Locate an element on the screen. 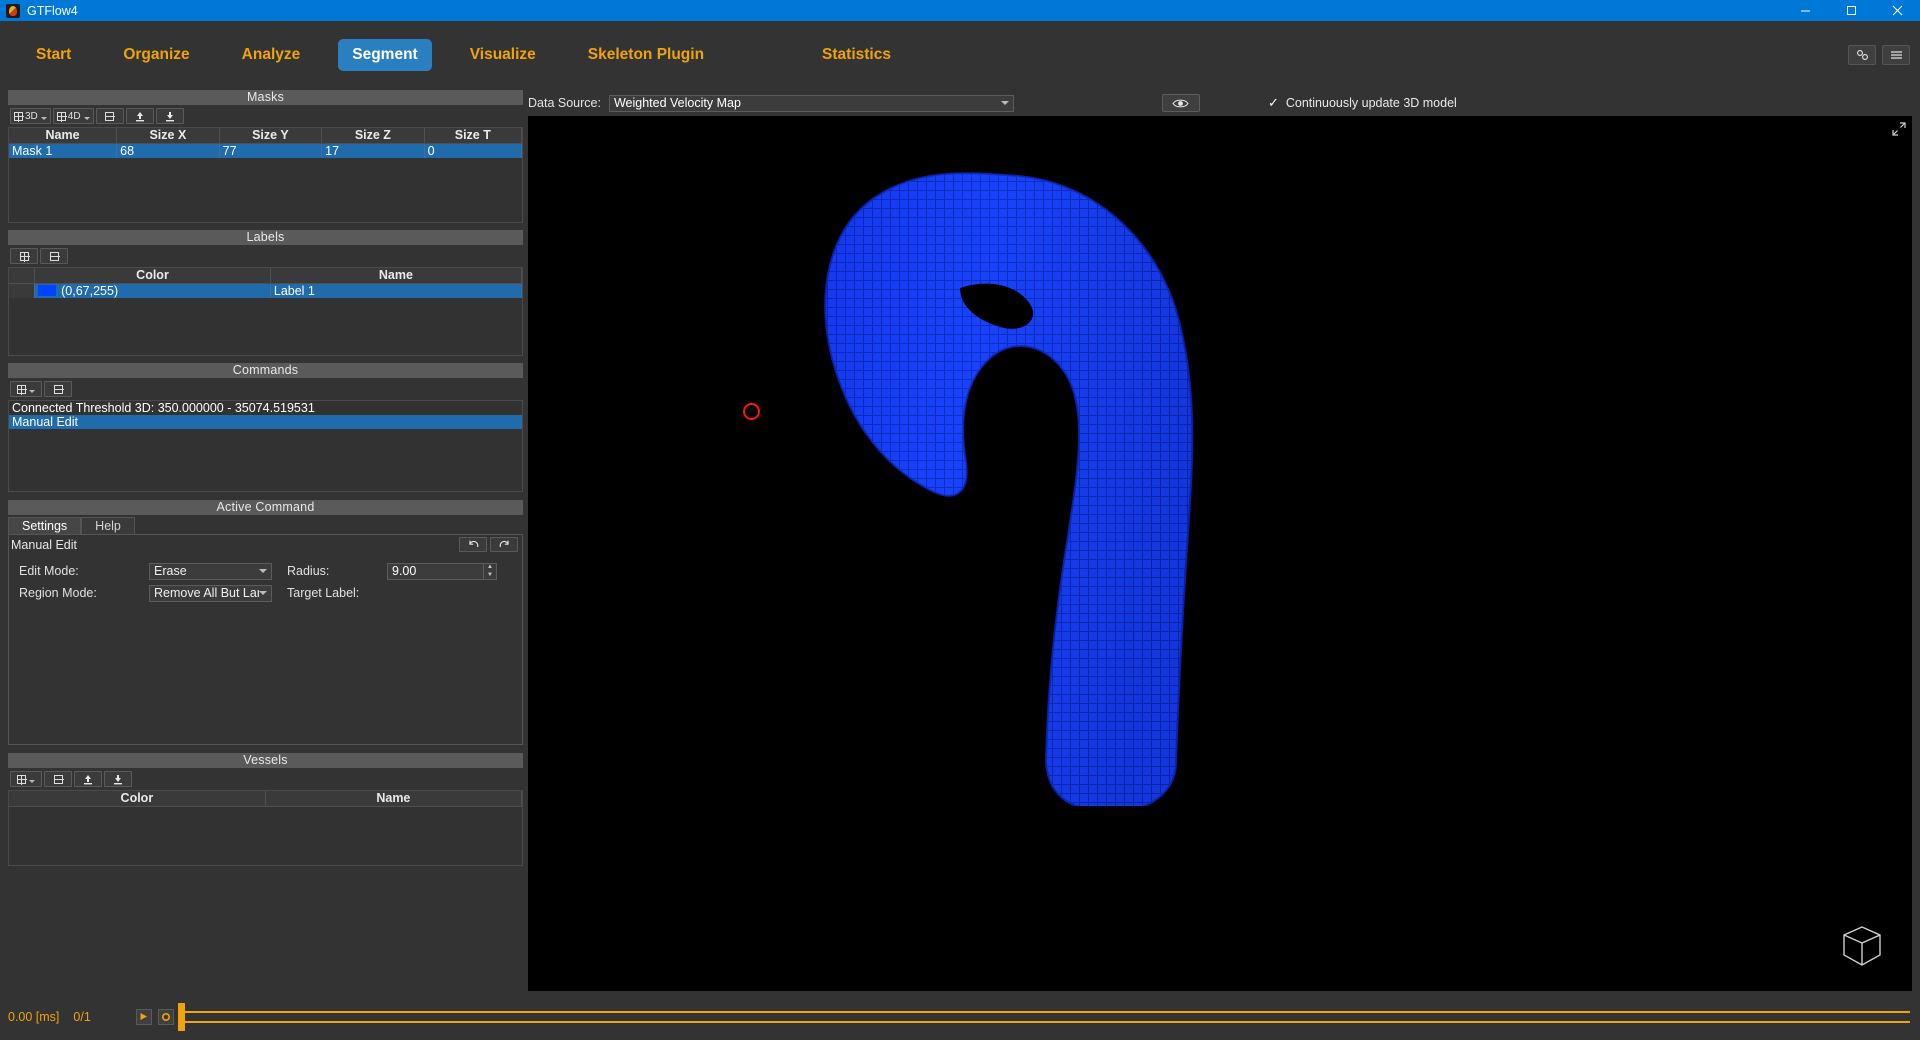  add-3d-mask-label: 3D is located at coordinates (31, 116).